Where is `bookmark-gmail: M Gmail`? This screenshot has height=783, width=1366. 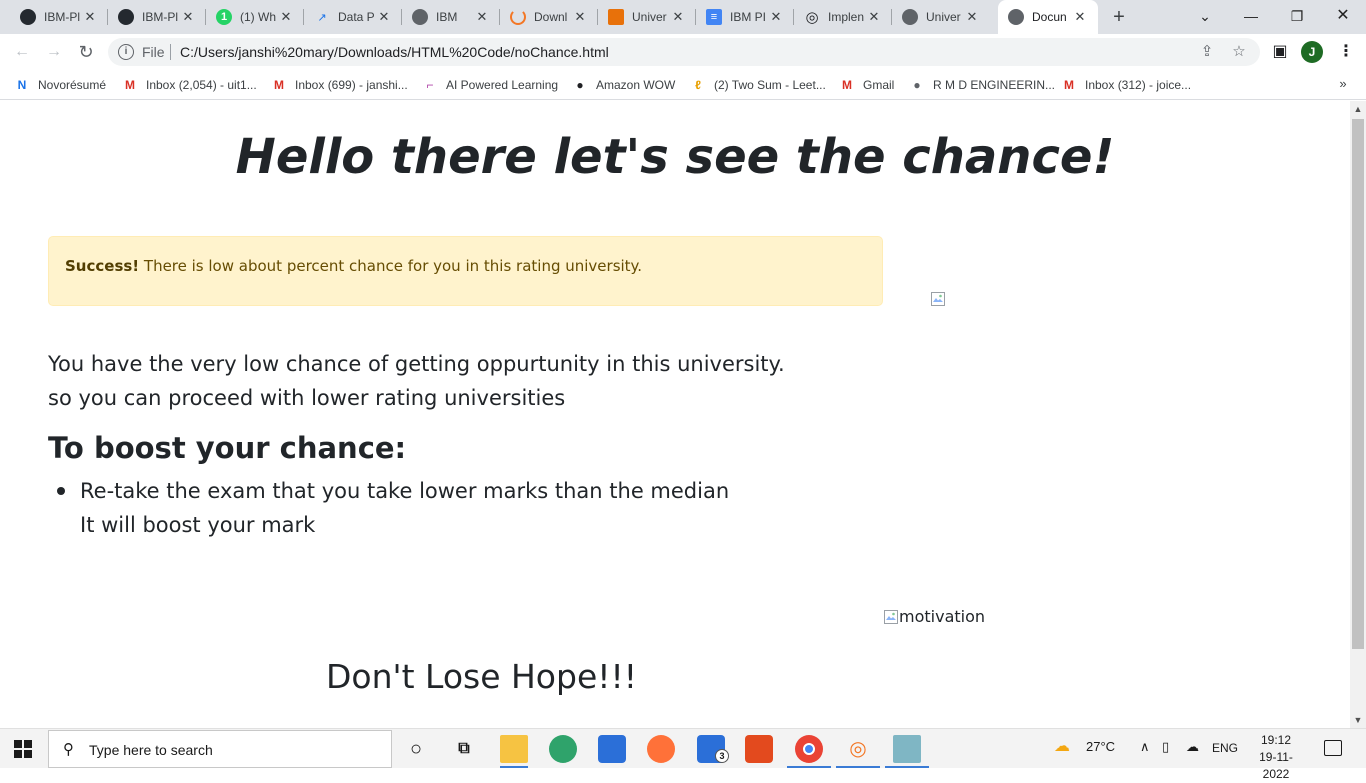 bookmark-gmail: M Gmail is located at coordinates (866, 85).